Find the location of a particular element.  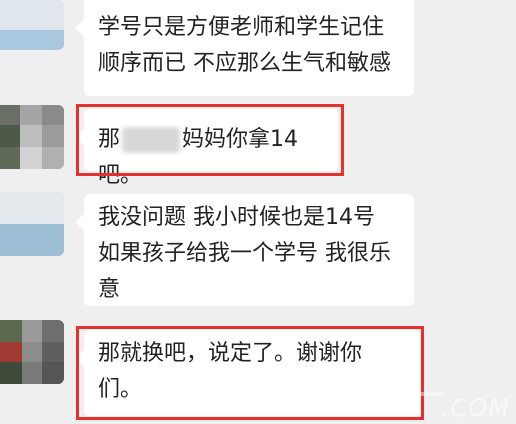

message-line: 学号只是方便老师和学生记住 is located at coordinates (241, 27).